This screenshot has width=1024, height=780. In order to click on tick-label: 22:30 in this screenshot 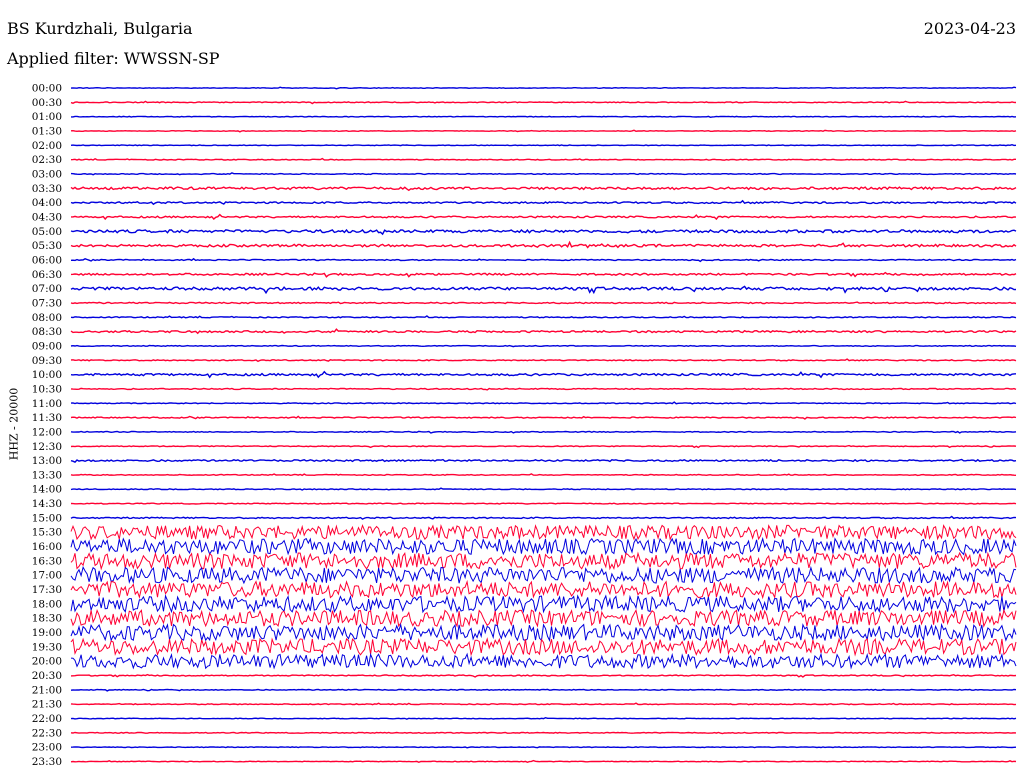, I will do `click(47, 733)`.